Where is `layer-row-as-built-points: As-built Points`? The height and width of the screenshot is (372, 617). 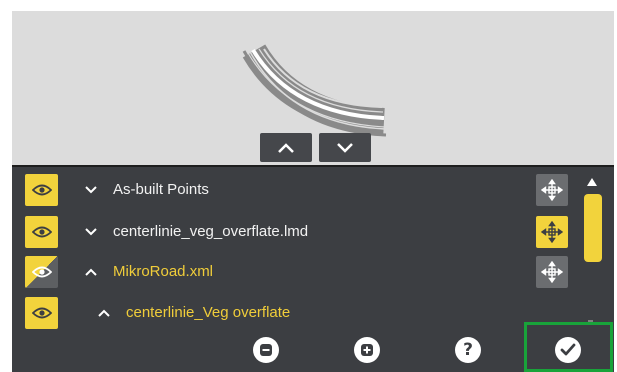
layer-row-as-built-points: As-built Points is located at coordinates (292, 193).